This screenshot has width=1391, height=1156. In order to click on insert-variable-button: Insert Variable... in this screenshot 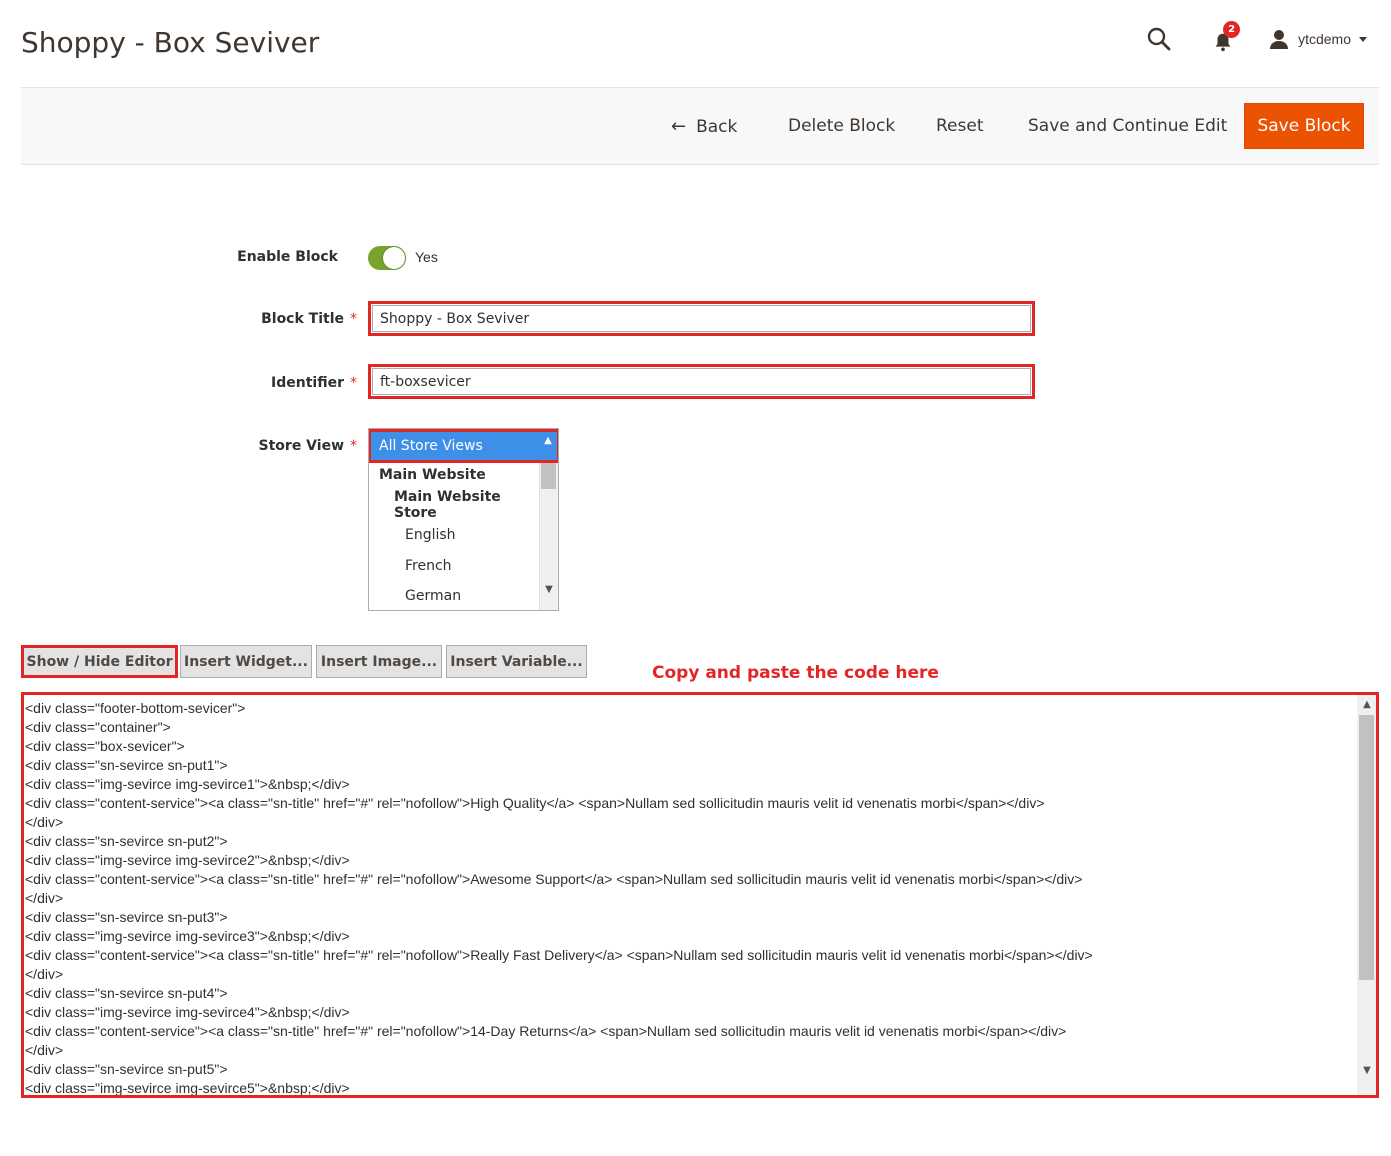, I will do `click(516, 661)`.